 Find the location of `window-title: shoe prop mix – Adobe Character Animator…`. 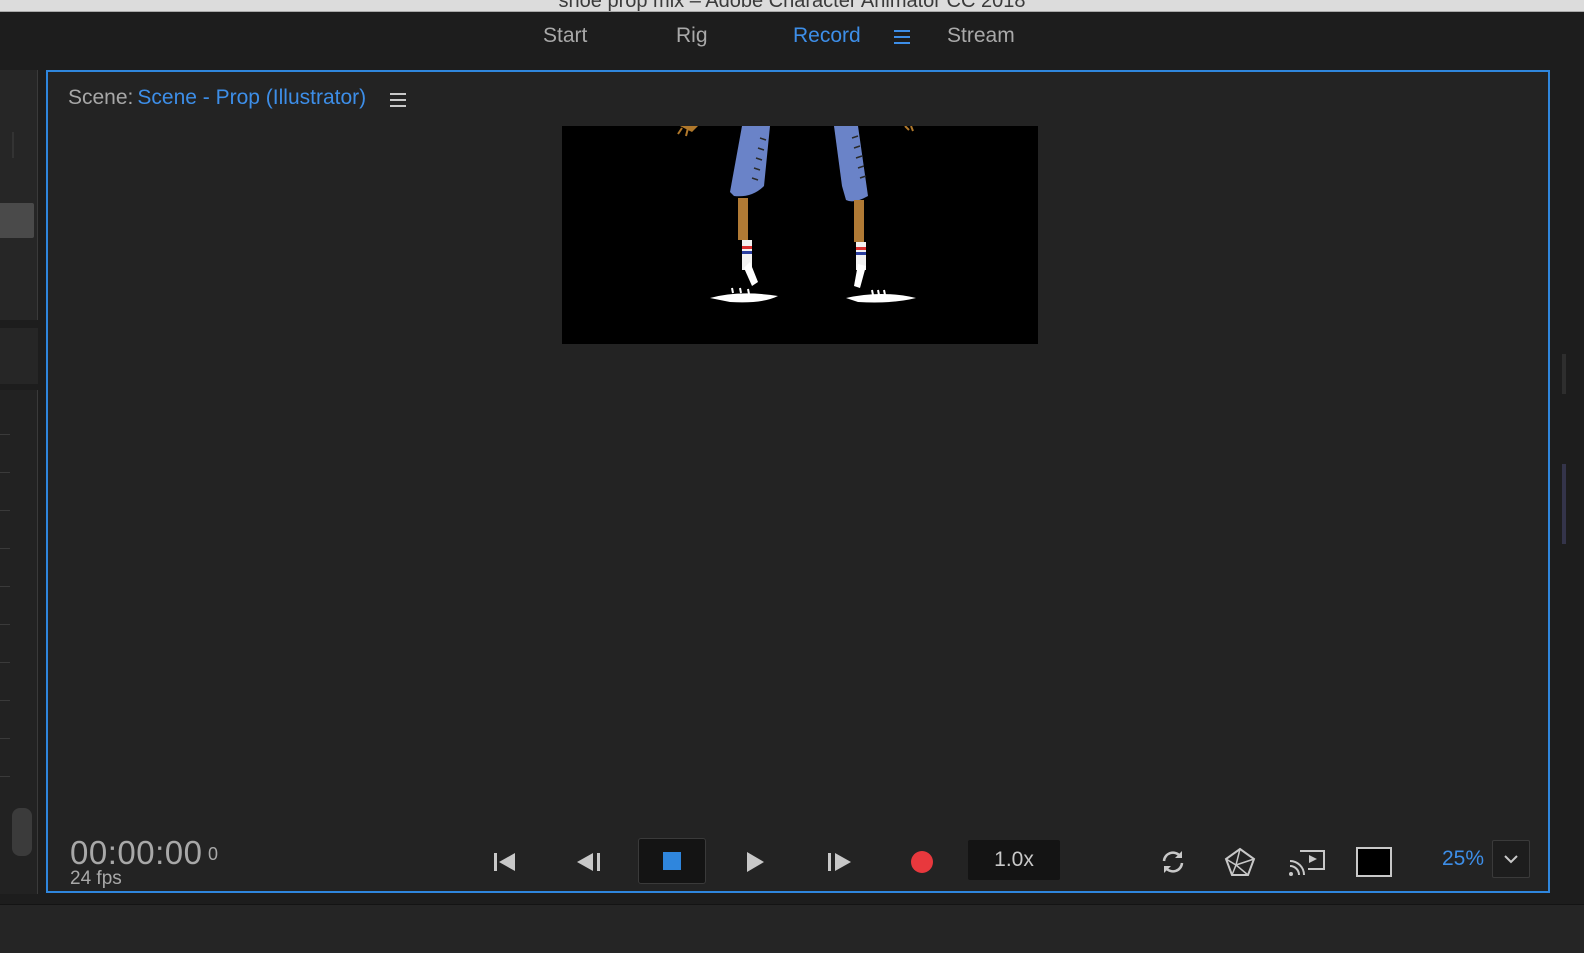

window-title: shoe prop mix – Adobe Character Animator… is located at coordinates (792, 6).